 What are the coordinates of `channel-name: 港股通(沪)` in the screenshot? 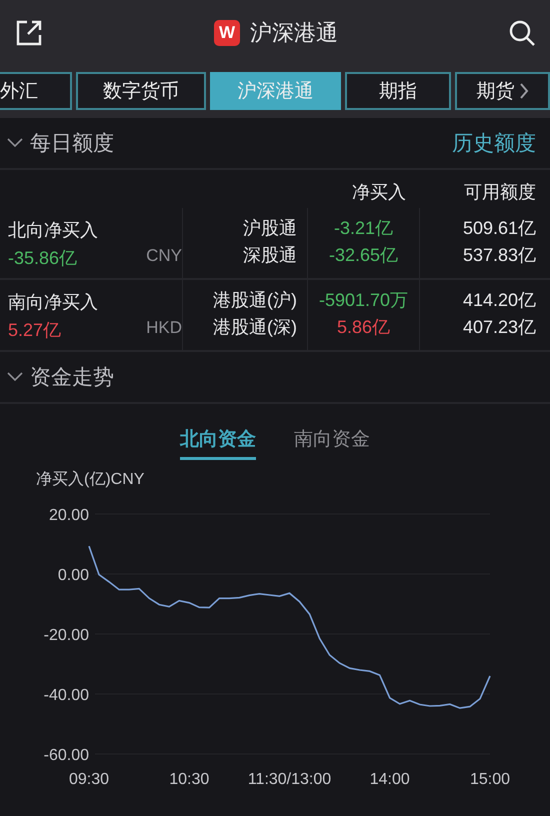 It's located at (255, 300).